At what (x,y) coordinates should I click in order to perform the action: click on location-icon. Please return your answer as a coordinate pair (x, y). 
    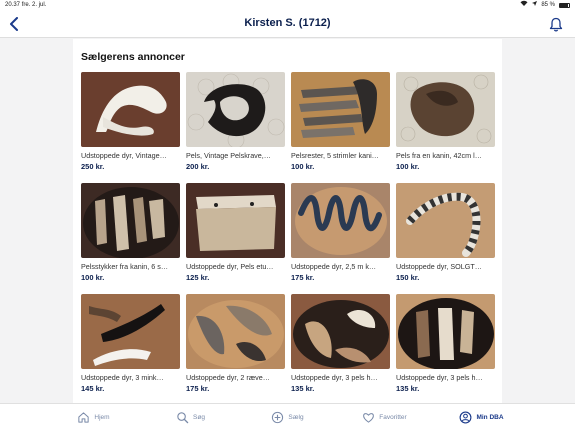
    Looking at the image, I should click on (535, 5).